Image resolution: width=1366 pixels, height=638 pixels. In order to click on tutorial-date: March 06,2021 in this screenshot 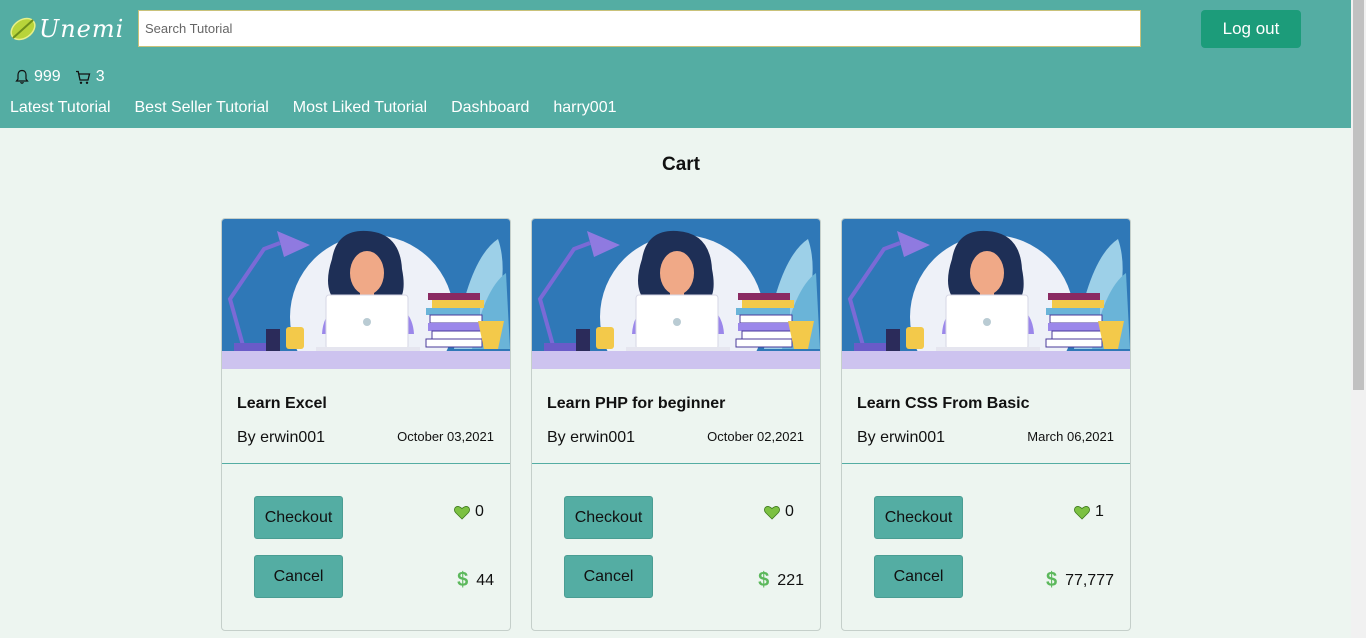, I will do `click(1070, 436)`.